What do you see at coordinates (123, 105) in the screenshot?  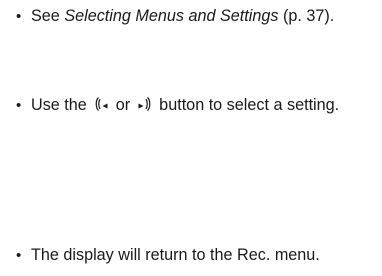 I see `instruction-connector: or` at bounding box center [123, 105].